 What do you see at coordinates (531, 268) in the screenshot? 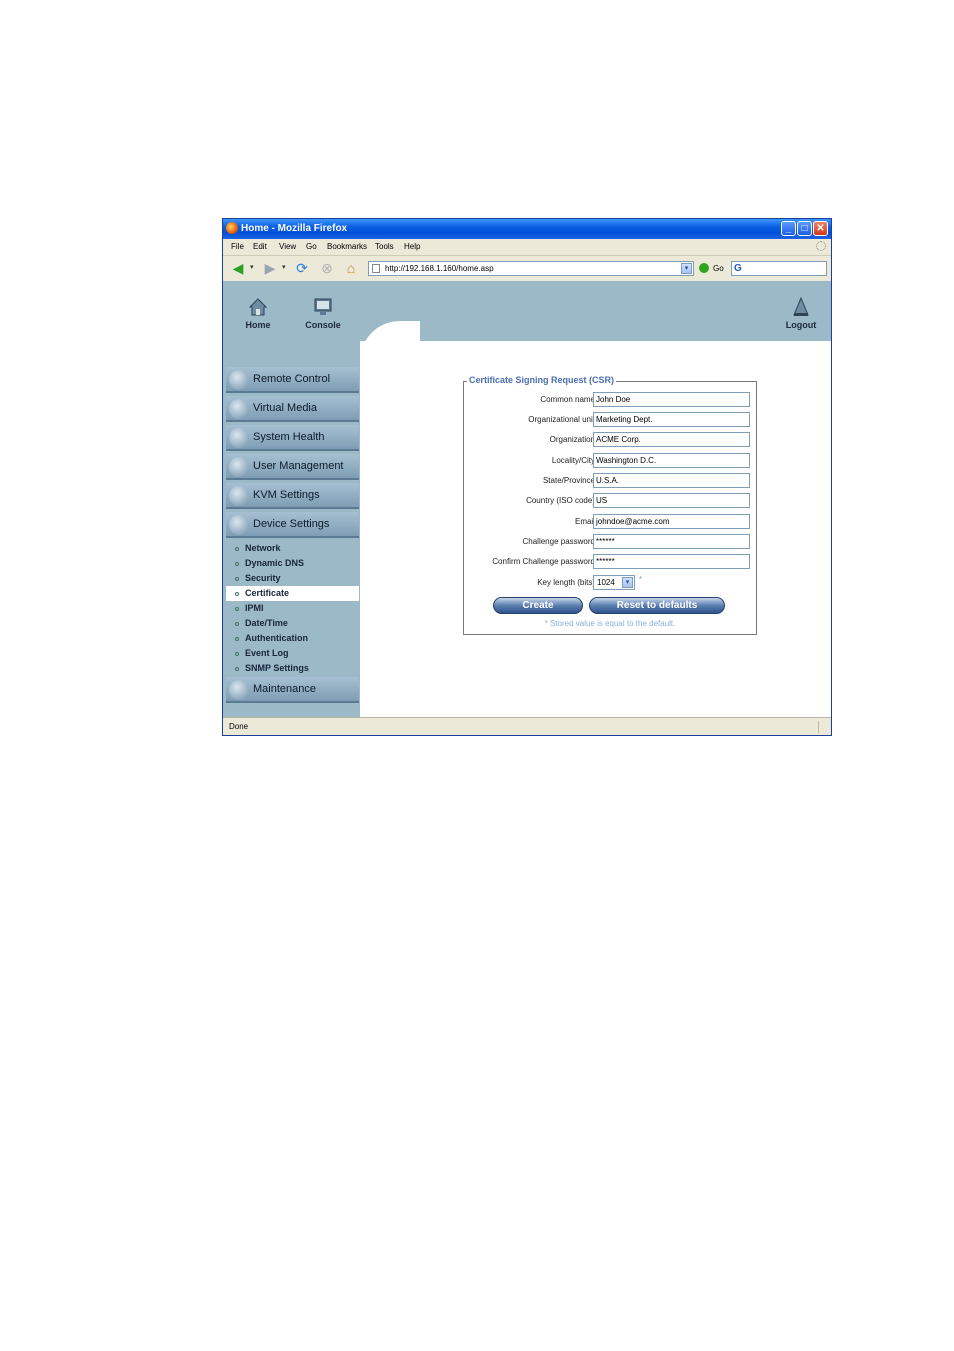
I see `url-bar: http://192.168.1.160/home.asp ▾` at bounding box center [531, 268].